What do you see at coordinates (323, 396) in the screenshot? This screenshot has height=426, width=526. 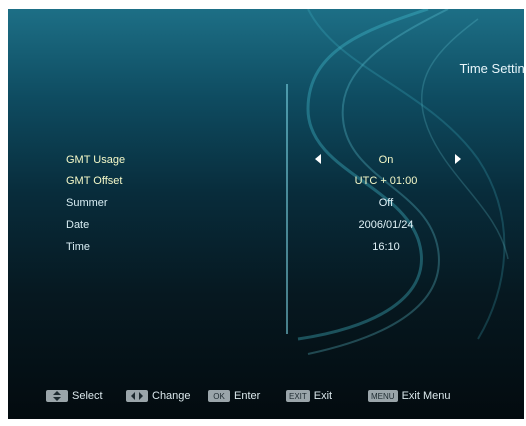 I see `help-exit-label: Exit` at bounding box center [323, 396].